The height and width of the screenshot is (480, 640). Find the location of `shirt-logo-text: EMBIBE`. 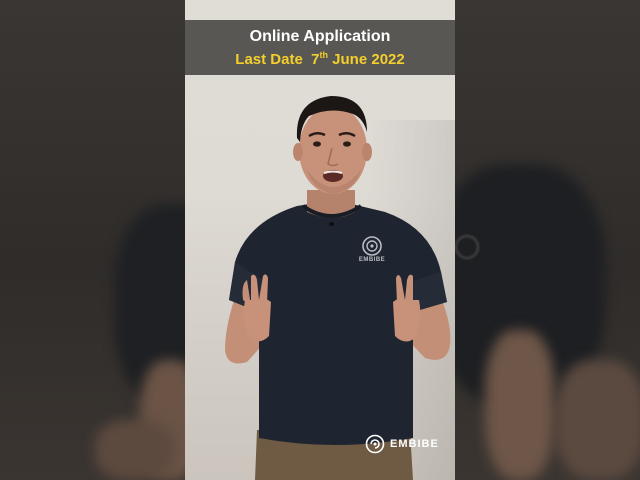

shirt-logo-text: EMBIBE is located at coordinates (372, 260).